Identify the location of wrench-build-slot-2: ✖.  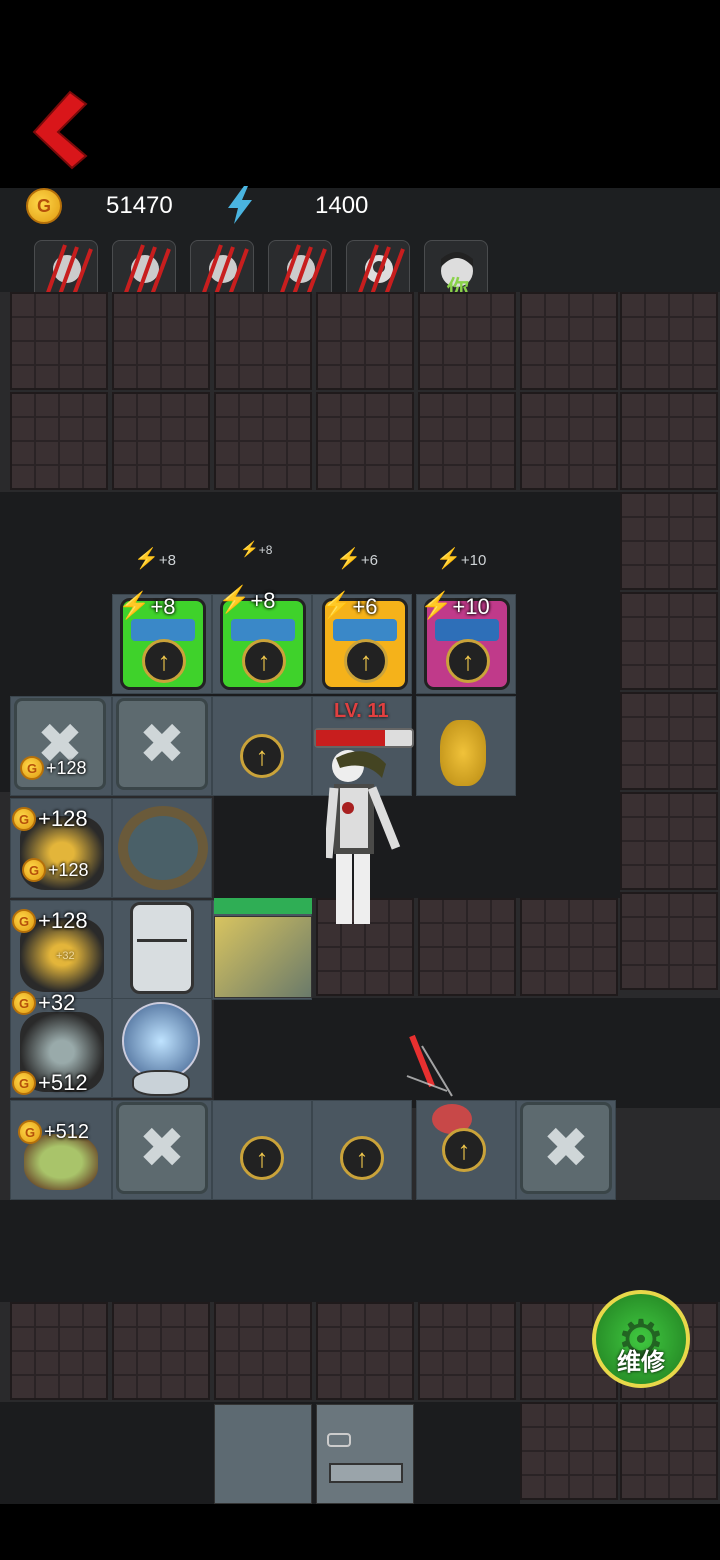
(162, 744).